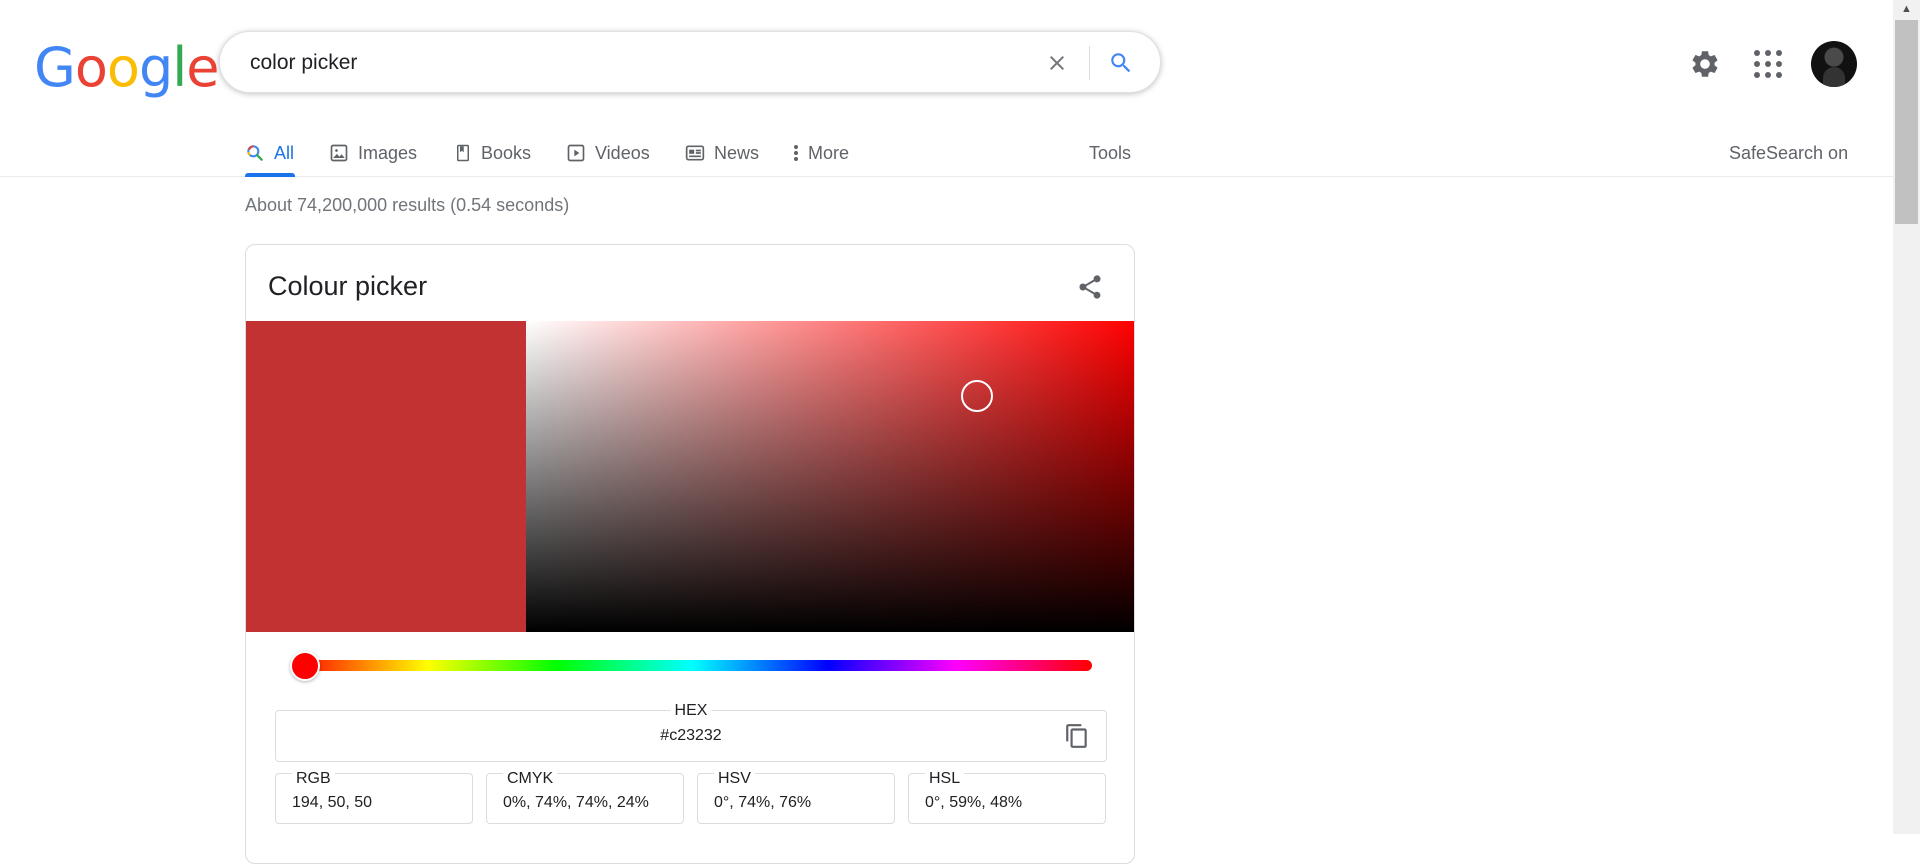  I want to click on tab-news: News, so click(722, 153).